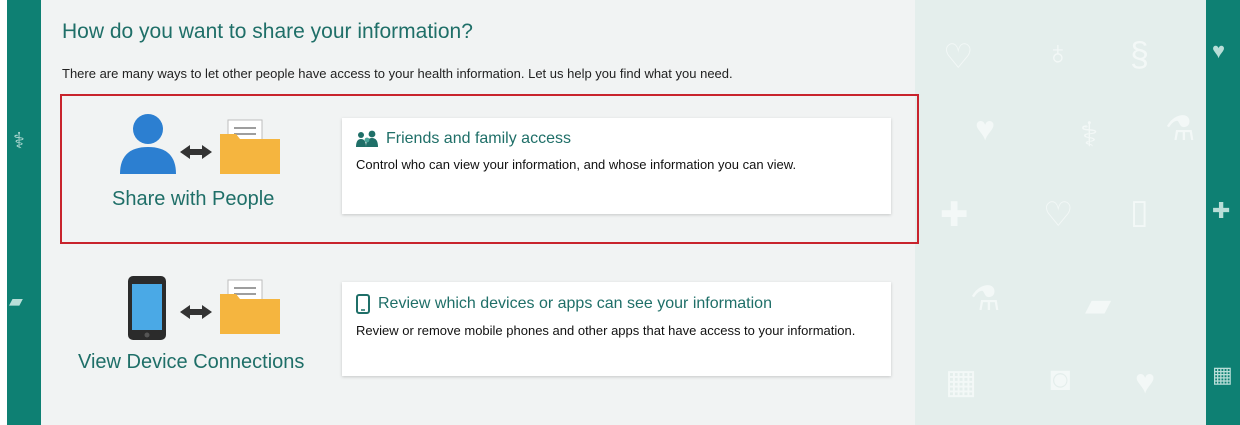  I want to click on pill-bottle-icon: ▯, so click(1139, 212).